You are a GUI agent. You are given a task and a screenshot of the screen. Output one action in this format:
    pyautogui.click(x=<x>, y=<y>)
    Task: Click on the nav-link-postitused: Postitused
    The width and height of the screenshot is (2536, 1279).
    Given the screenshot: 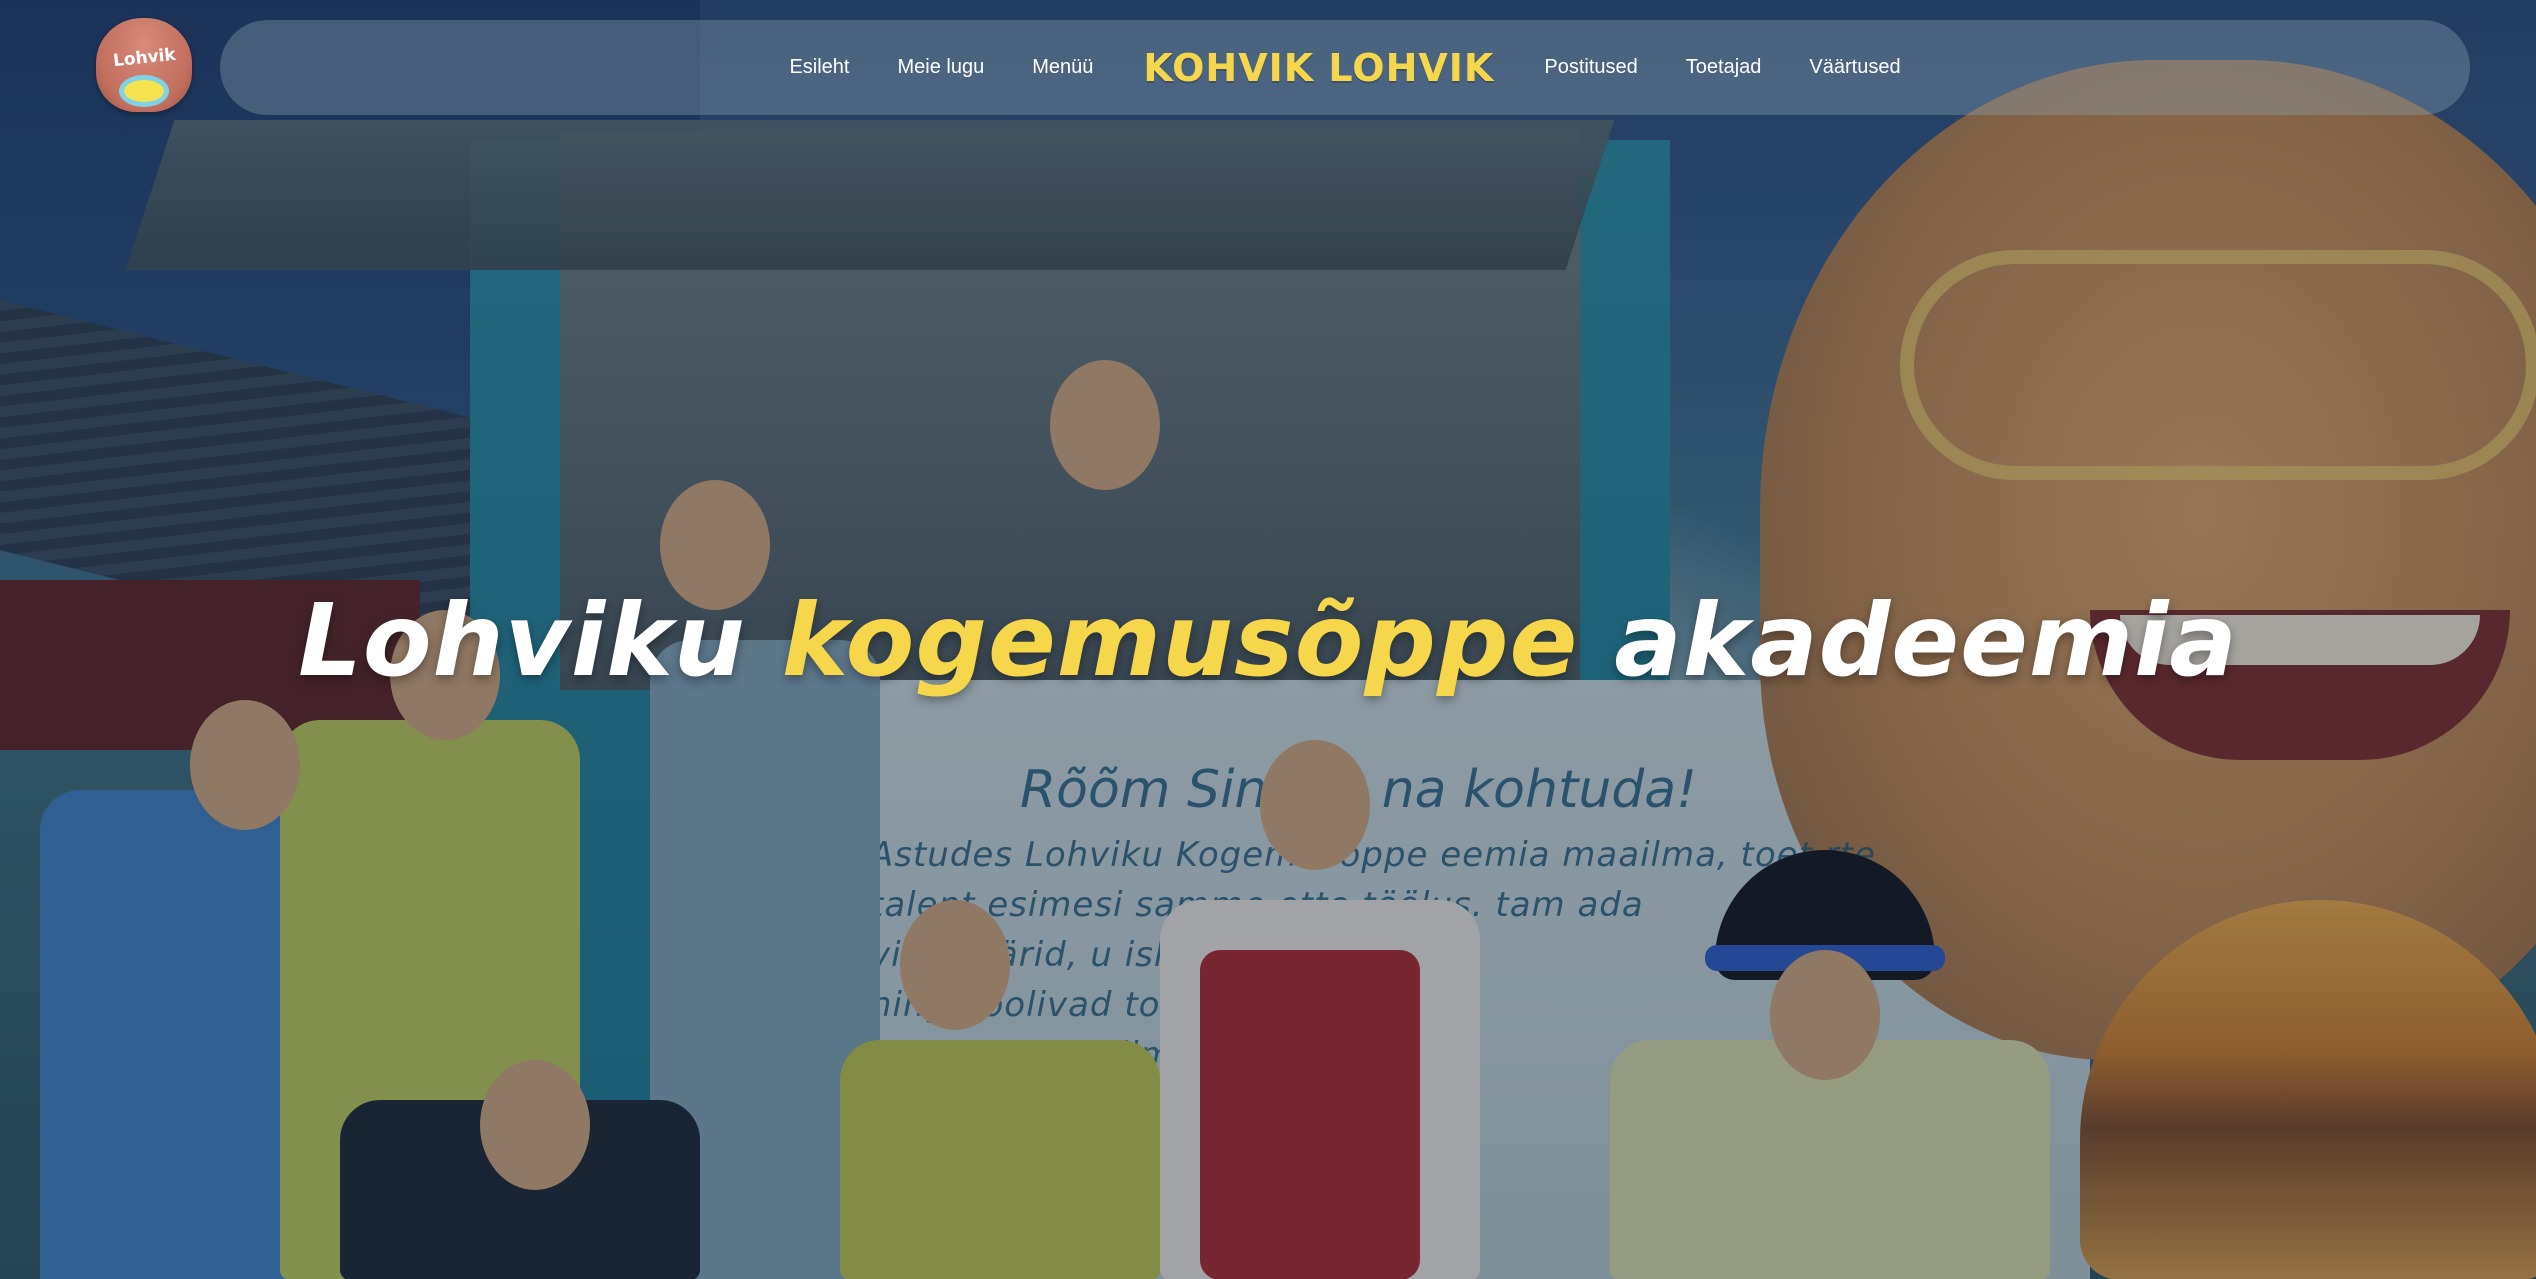 What is the action you would take?
    pyautogui.click(x=1590, y=67)
    